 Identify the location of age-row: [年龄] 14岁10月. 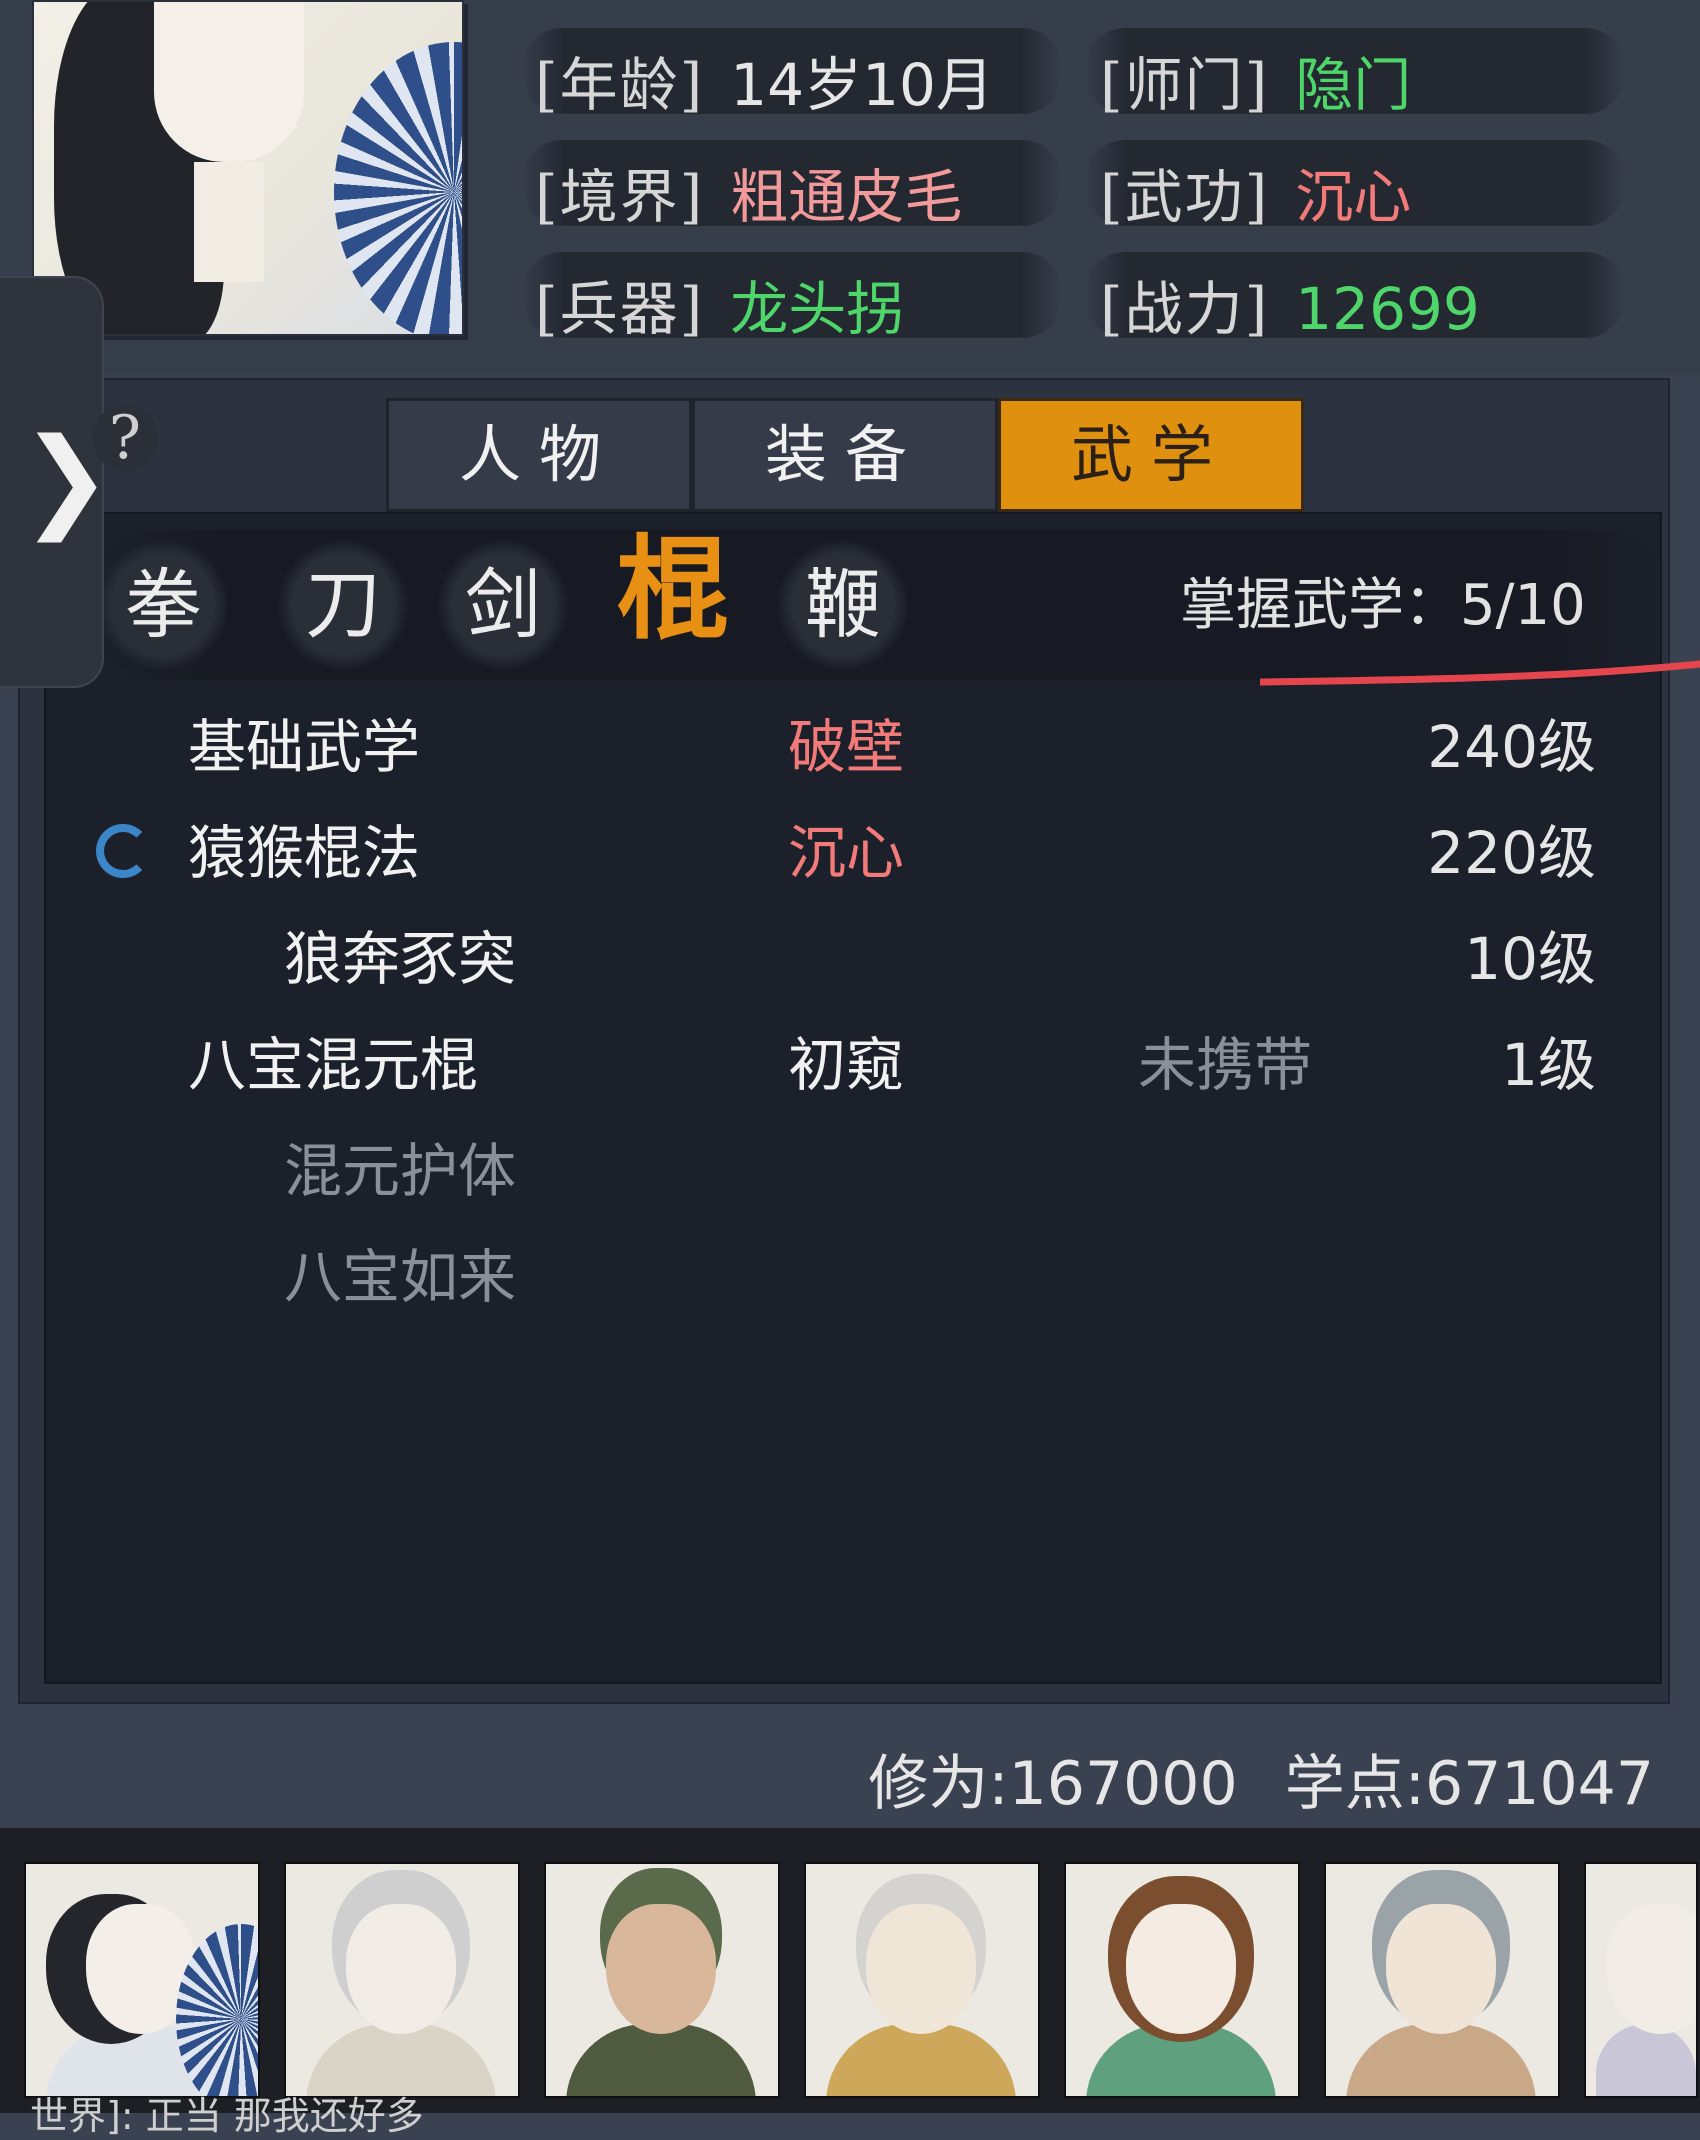
(764, 80).